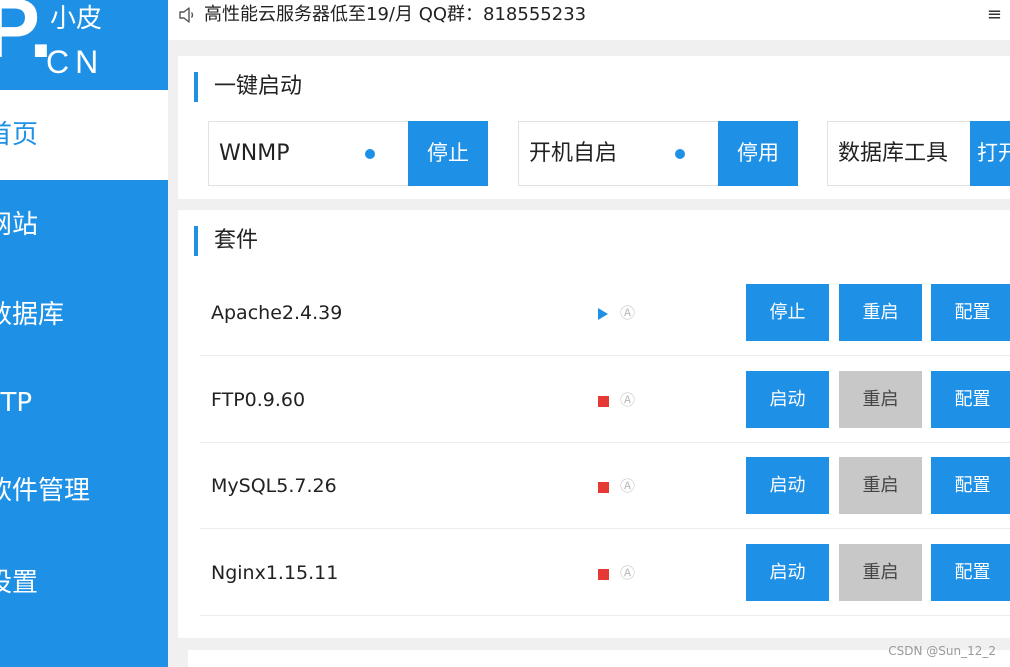  Describe the element at coordinates (395, 15) in the screenshot. I see `notice-text: 高性能云服务器低至19/月 QQ群：818555233` at that location.